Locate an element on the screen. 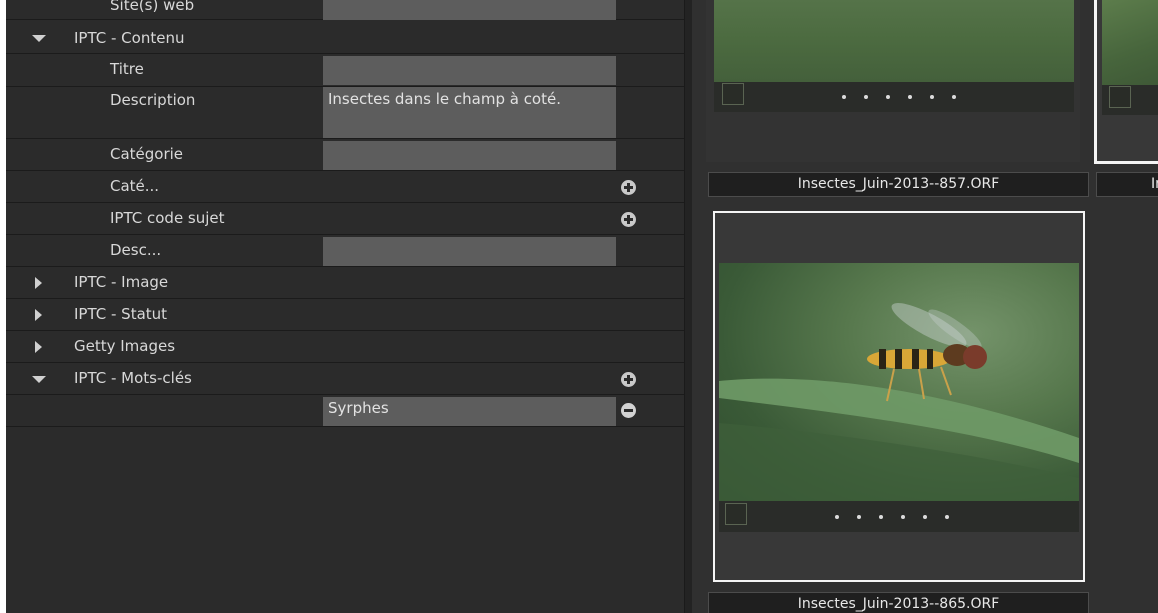  metadata-row-titre: Titre is located at coordinates (345, 71).